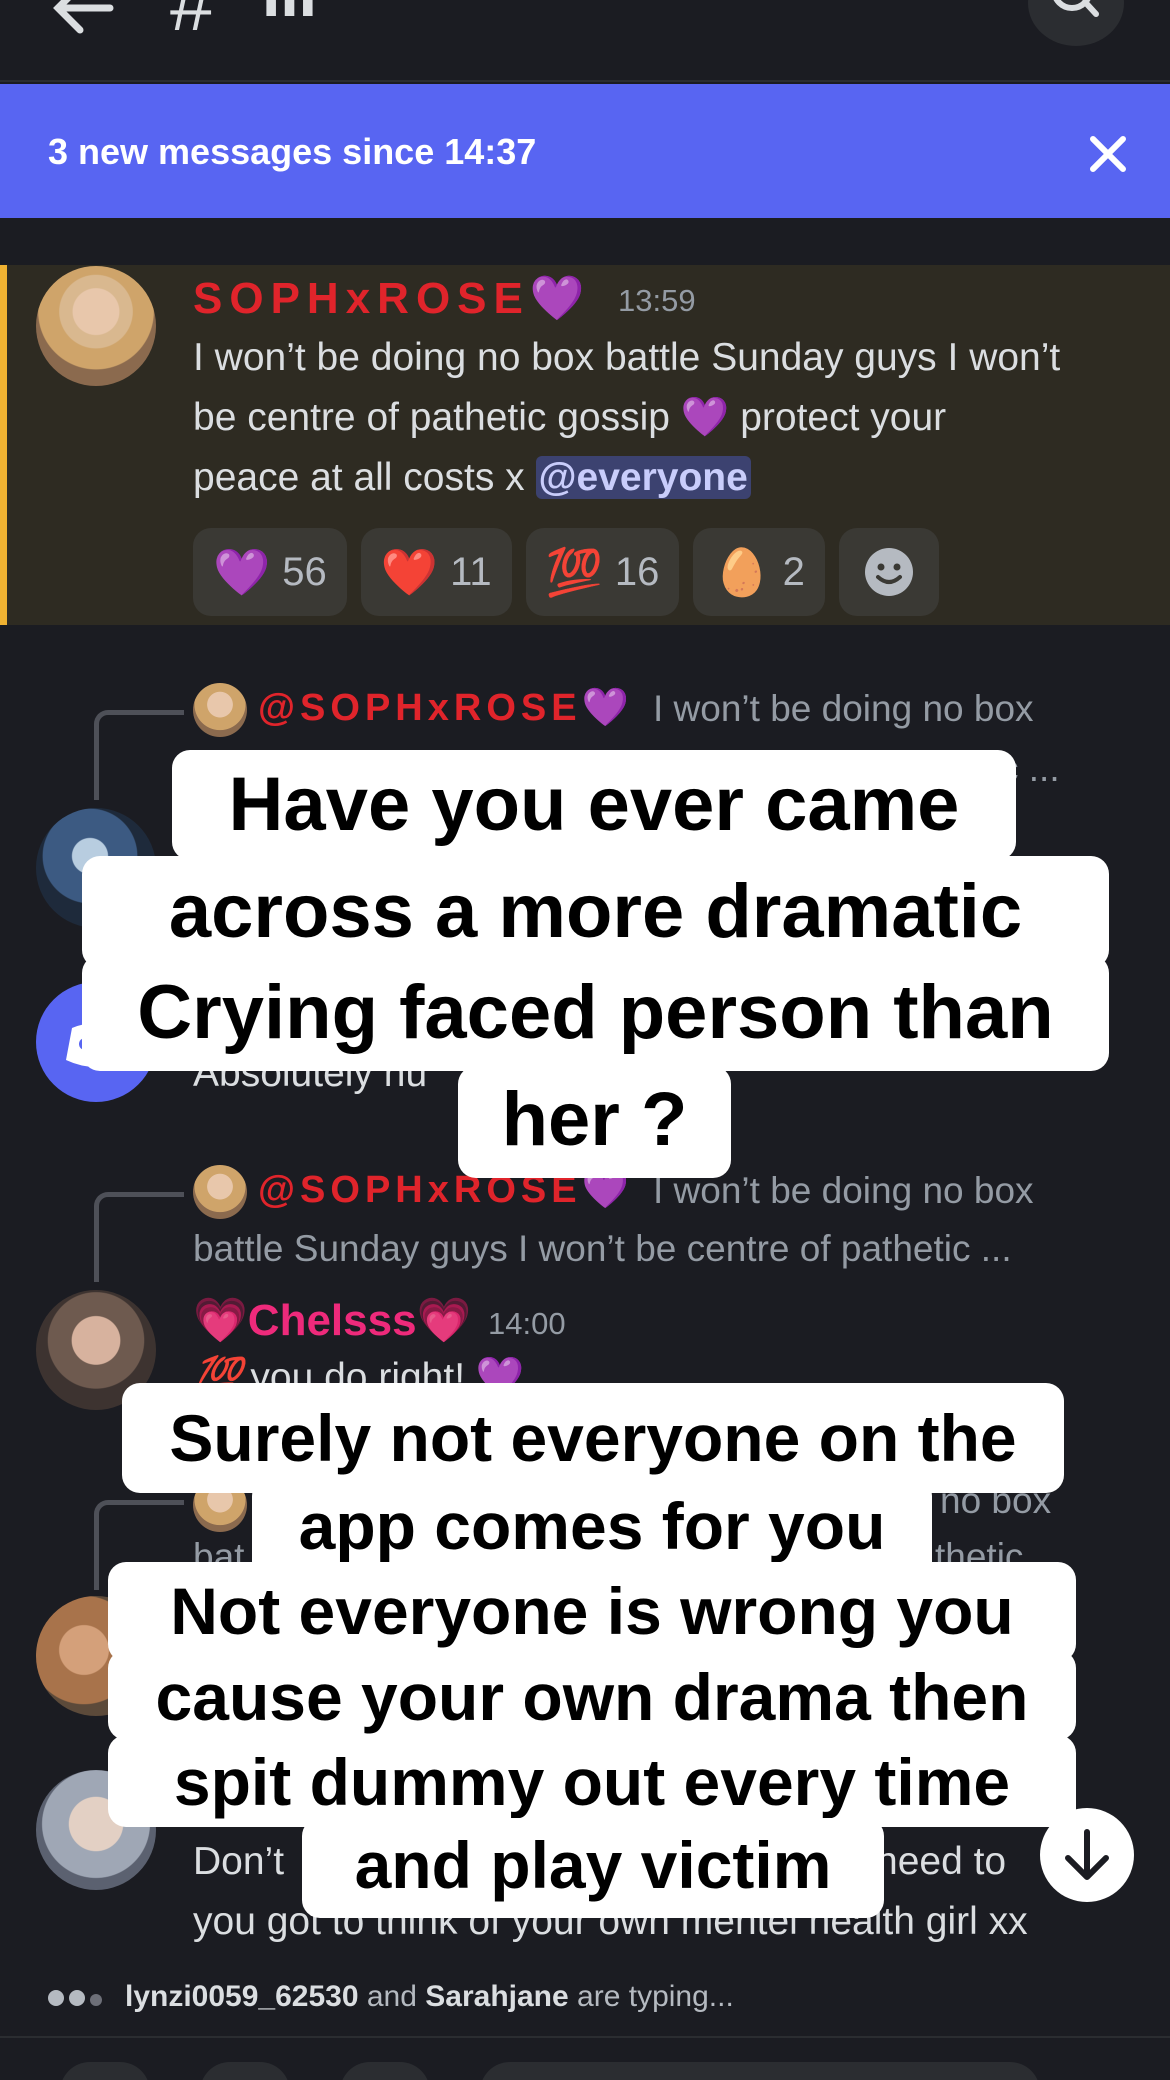 This screenshot has width=1170, height=2080. What do you see at coordinates (593, 1438) in the screenshot?
I see `caption-line: Surely not everyone on the` at bounding box center [593, 1438].